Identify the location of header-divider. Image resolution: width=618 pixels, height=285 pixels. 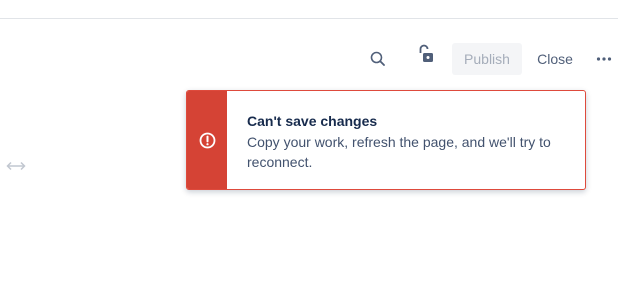
(309, 18).